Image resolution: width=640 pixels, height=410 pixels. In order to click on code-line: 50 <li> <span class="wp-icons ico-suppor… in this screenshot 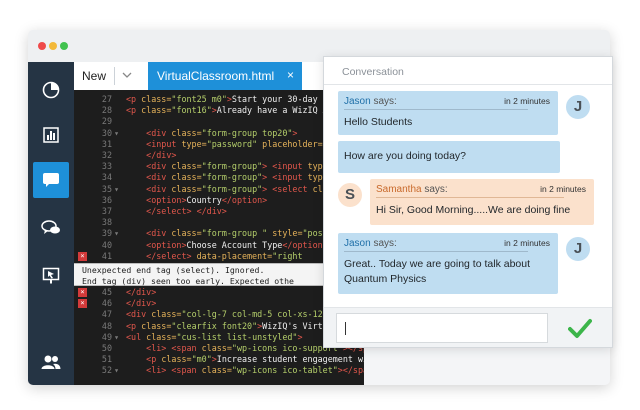, I will do `click(219, 348)`.